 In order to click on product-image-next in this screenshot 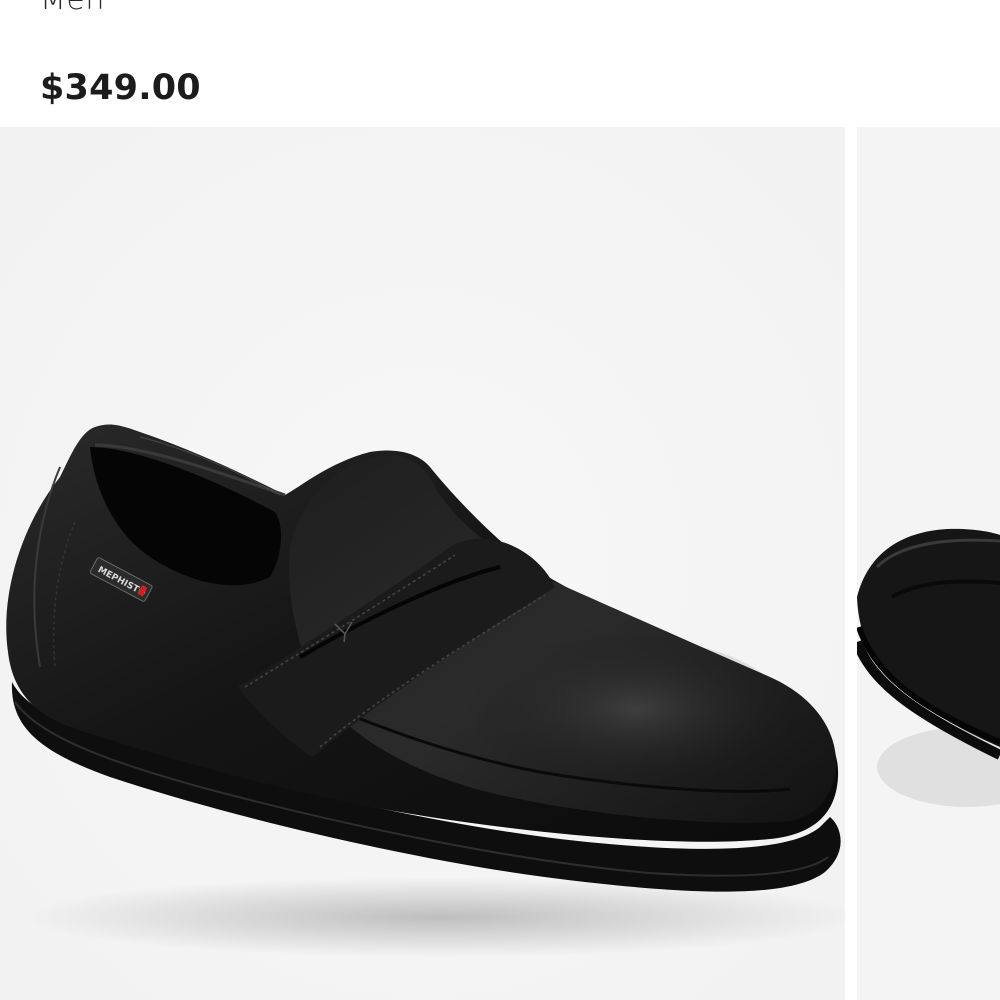, I will do `click(928, 563)`.